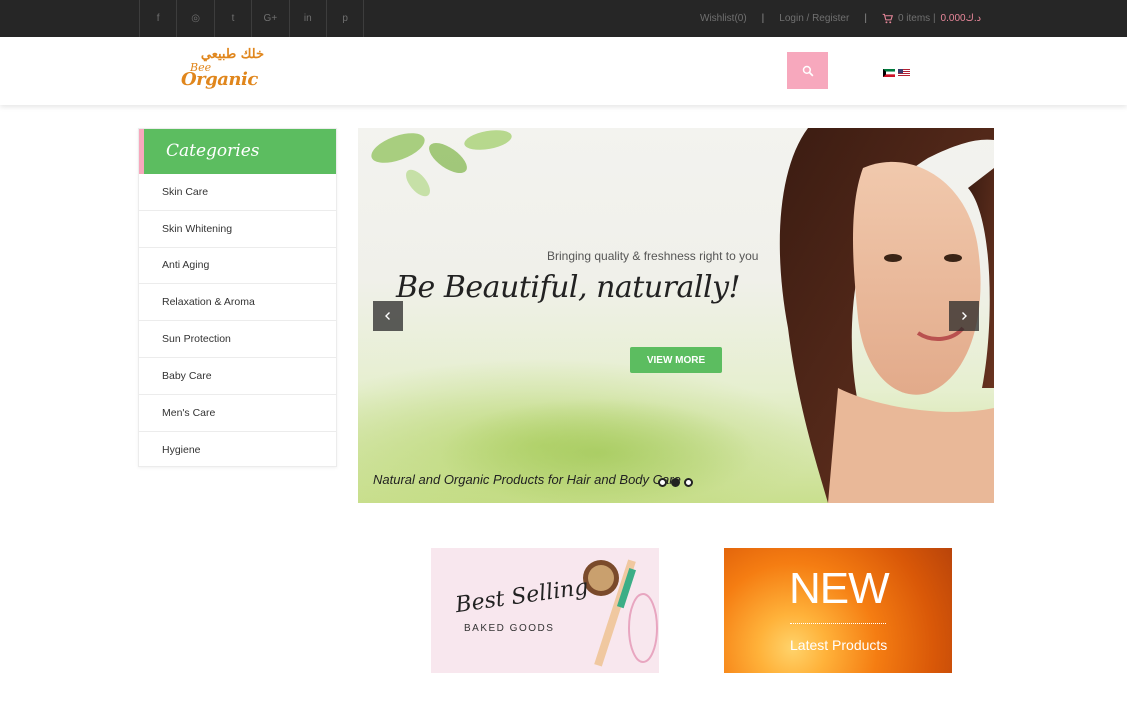 The height and width of the screenshot is (714, 1127). Describe the element at coordinates (237, 376) in the screenshot. I see `category-baby-care: Baby Care` at that location.